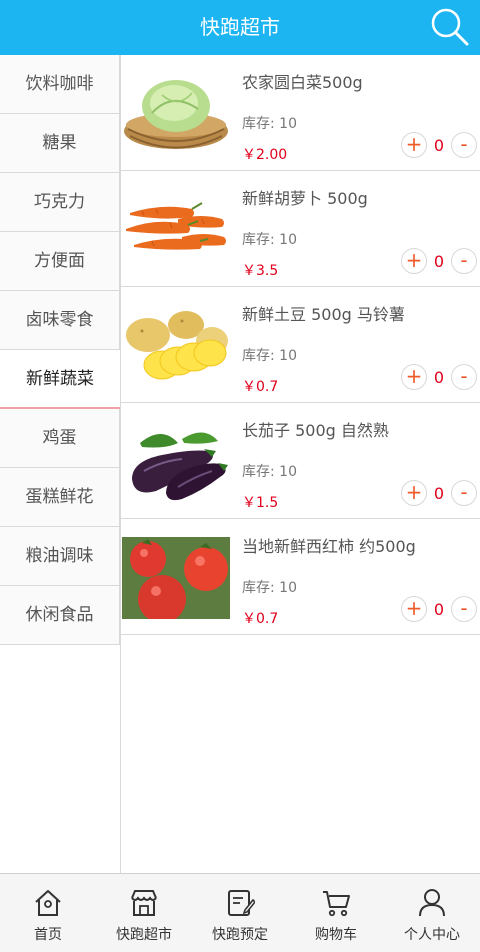 Image resolution: width=480 pixels, height=952 pixels. Describe the element at coordinates (48, 903) in the screenshot. I see `home-icon` at that location.